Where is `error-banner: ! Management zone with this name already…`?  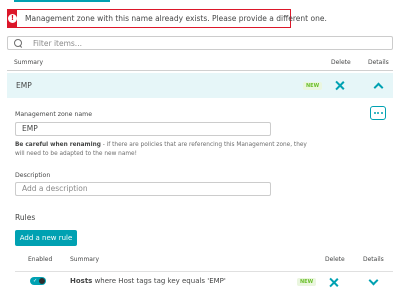
error-banner: ! Management zone with this name already… is located at coordinates (167, 18).